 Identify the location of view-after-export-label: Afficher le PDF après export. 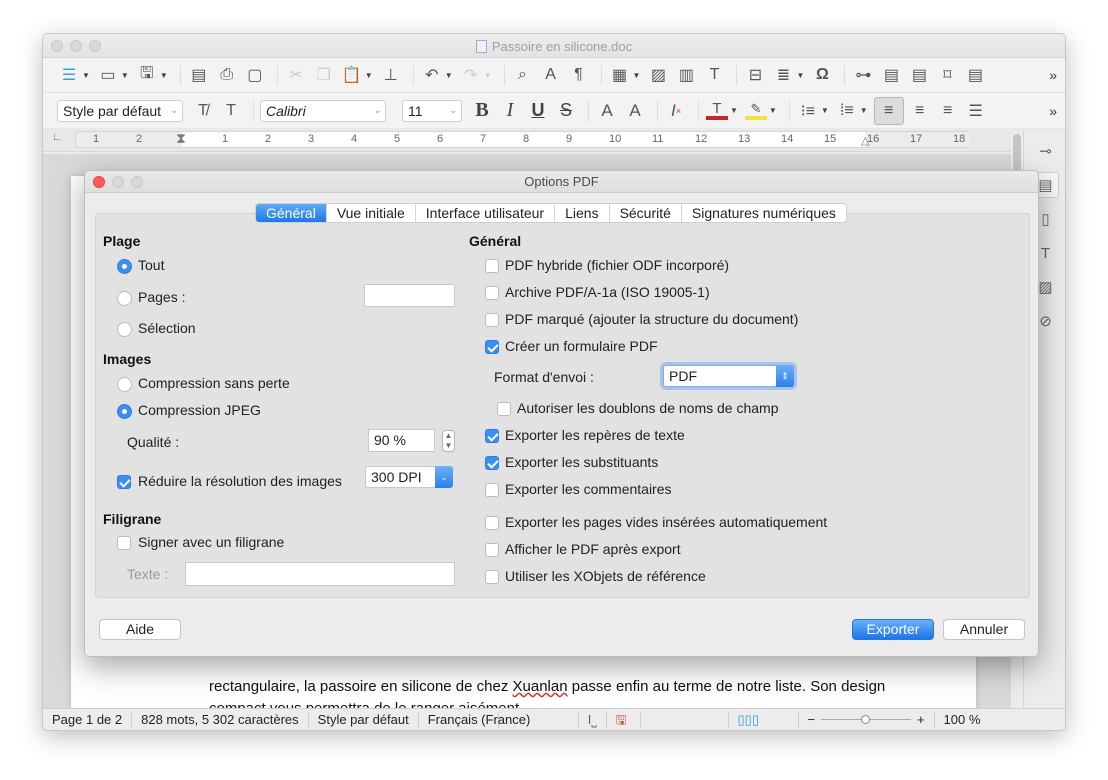
(593, 549).